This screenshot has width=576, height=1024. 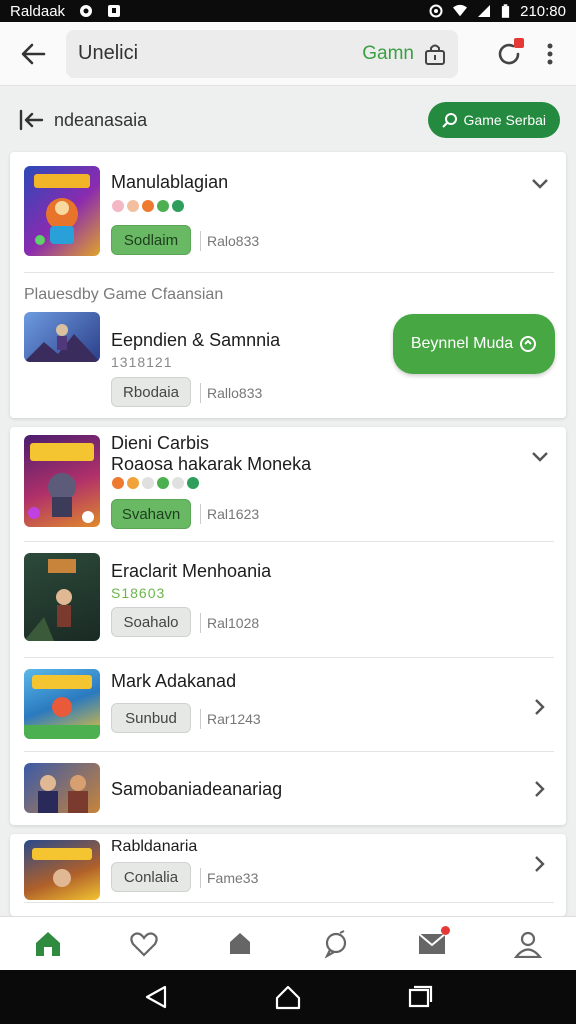 What do you see at coordinates (388, 53) in the screenshot?
I see `search-hint: Gamn` at bounding box center [388, 53].